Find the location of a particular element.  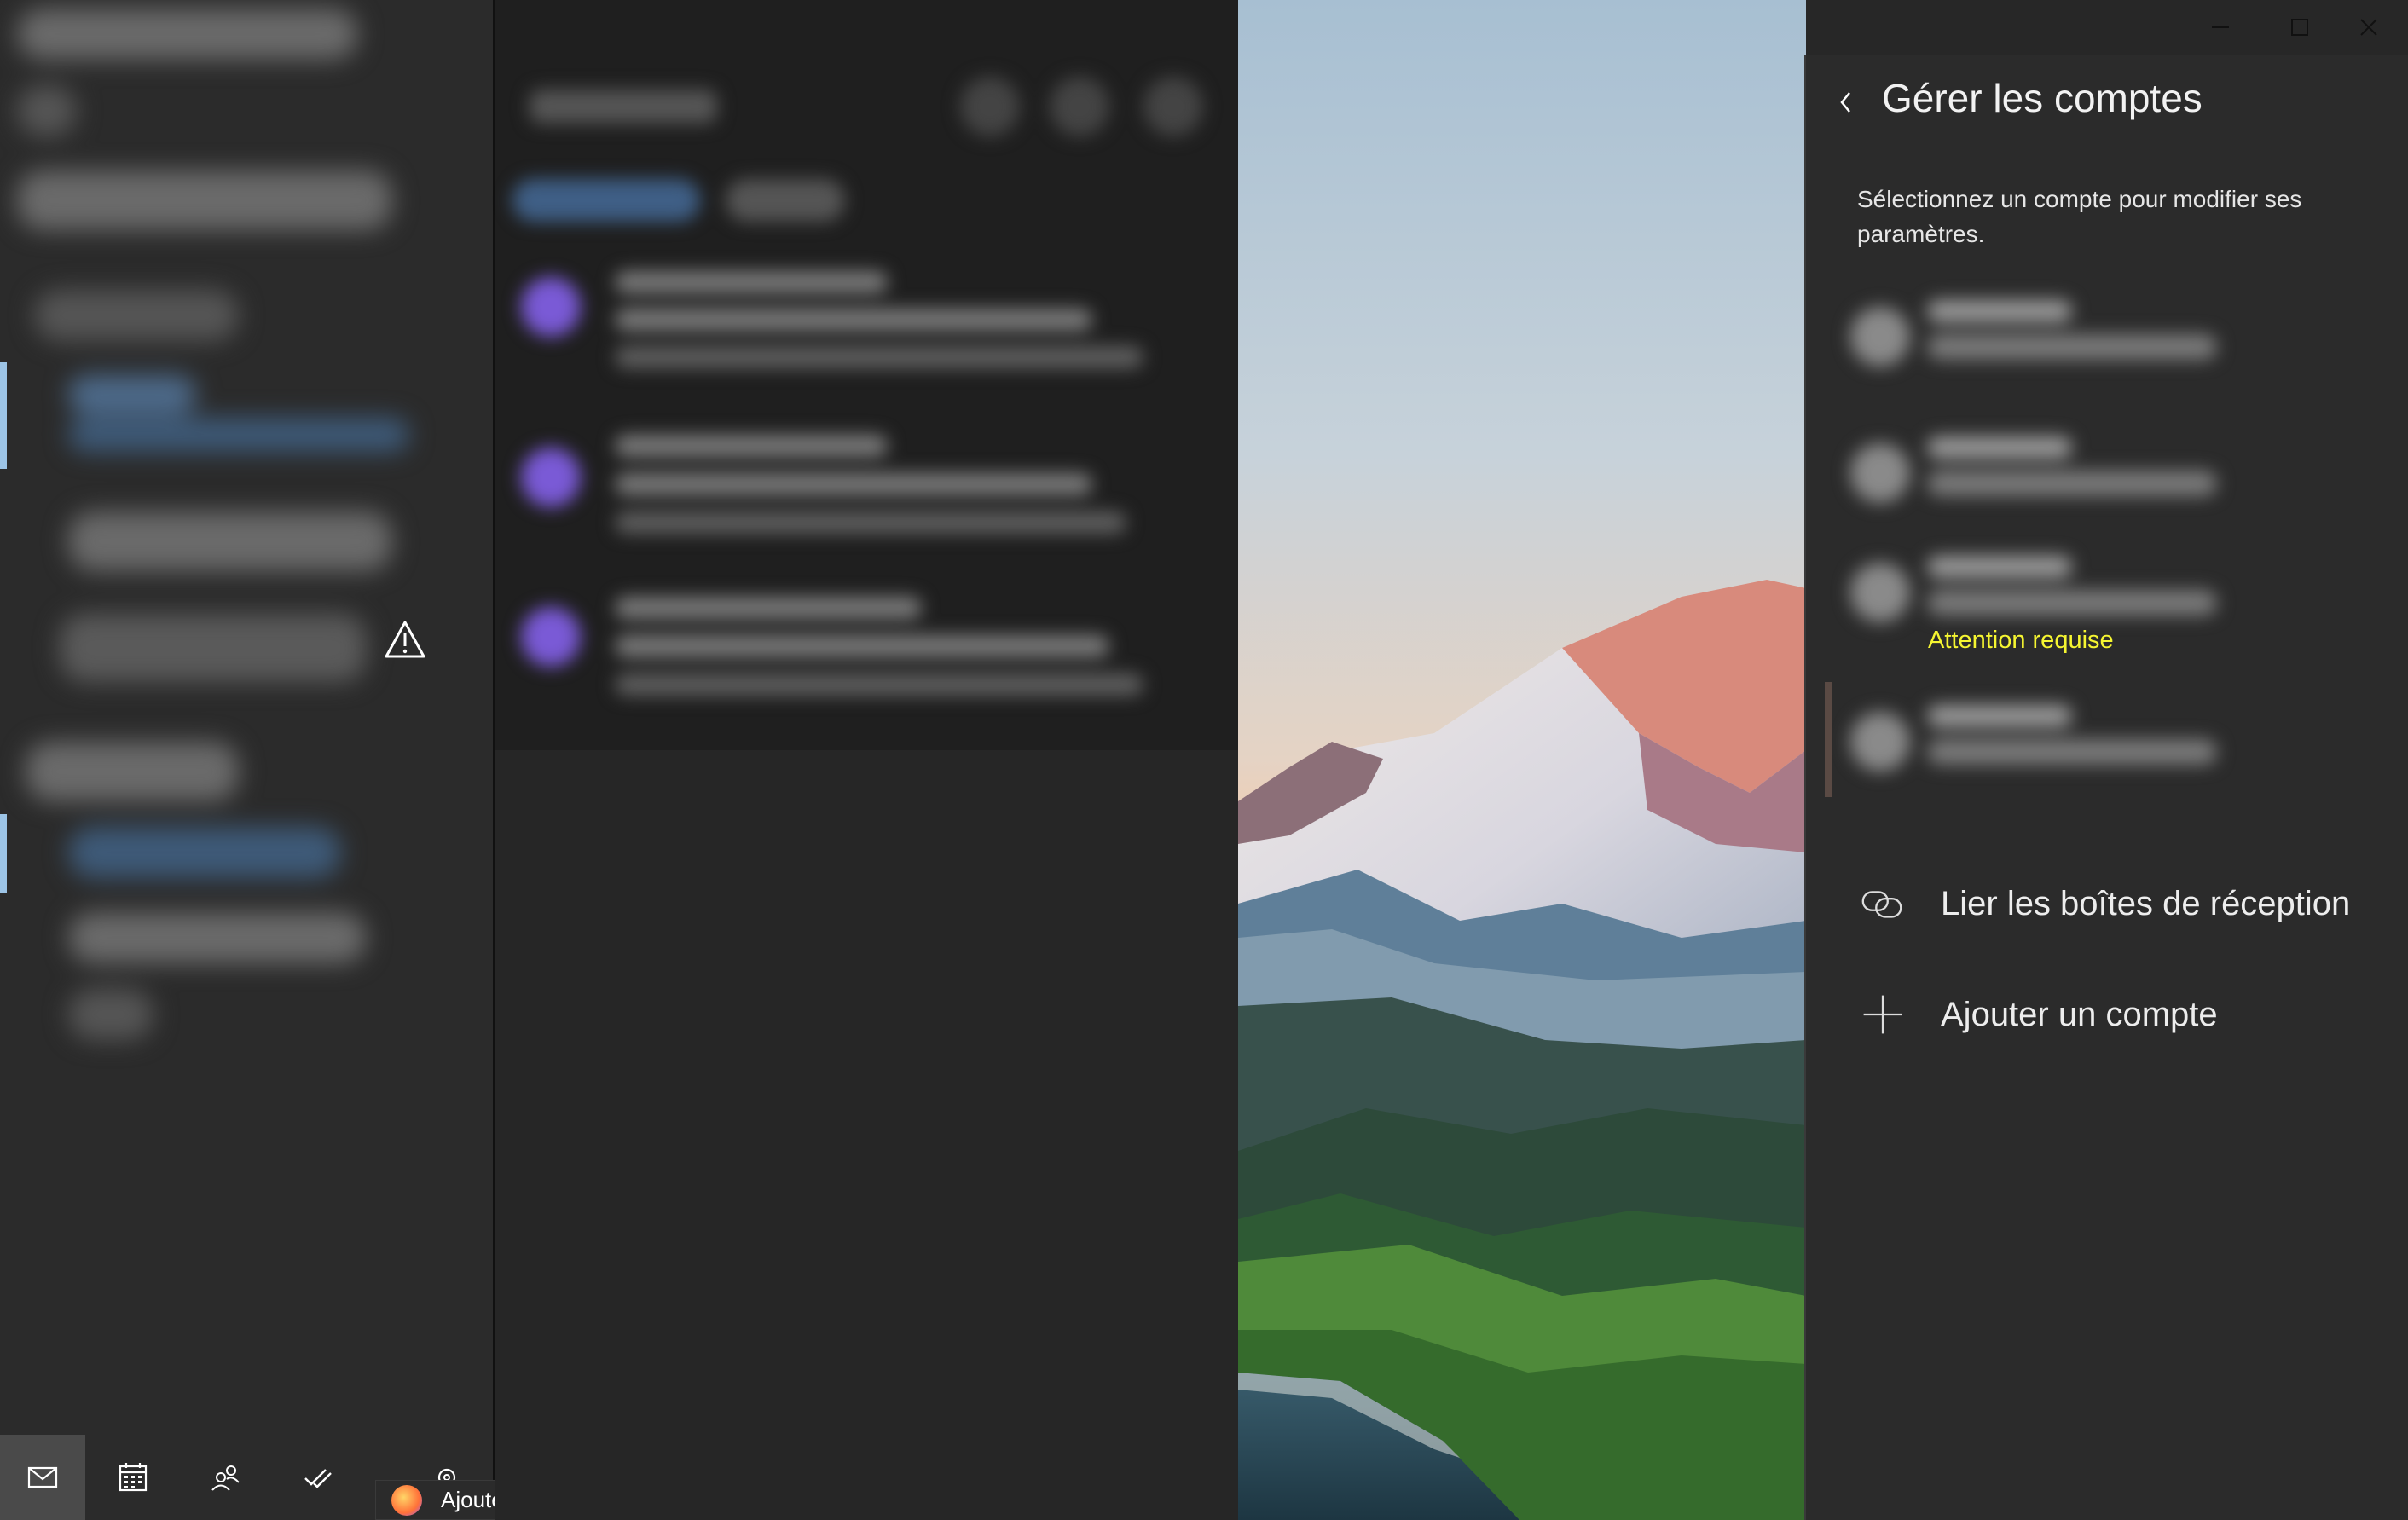

calendar-button is located at coordinates (133, 1477).